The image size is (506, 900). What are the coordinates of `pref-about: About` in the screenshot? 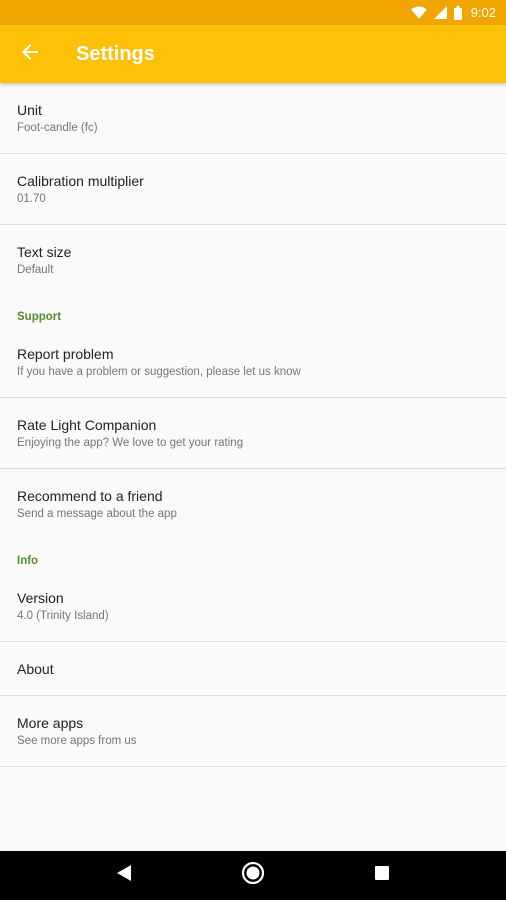 It's located at (253, 669).